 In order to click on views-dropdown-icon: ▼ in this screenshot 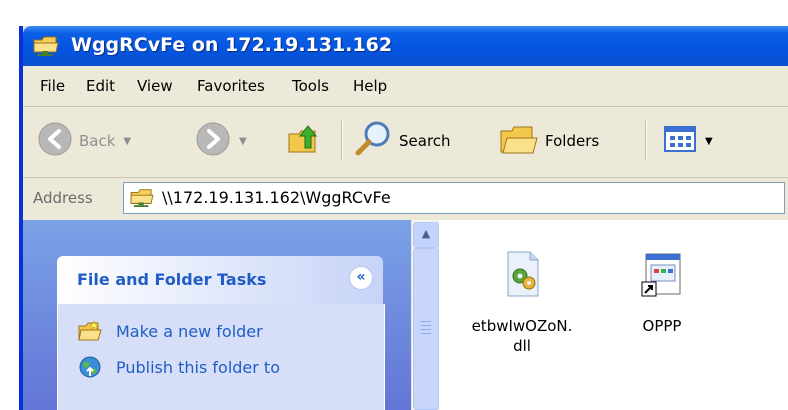, I will do `click(709, 141)`.